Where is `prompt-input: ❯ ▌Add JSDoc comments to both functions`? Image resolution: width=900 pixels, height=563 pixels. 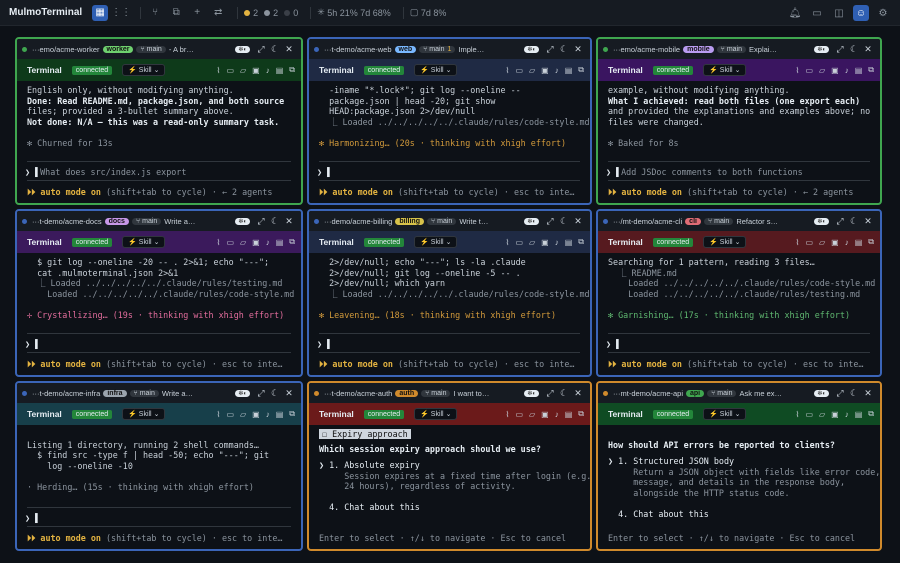
prompt-input: ❯ ▌Add JSDoc comments to both functions is located at coordinates (704, 172).